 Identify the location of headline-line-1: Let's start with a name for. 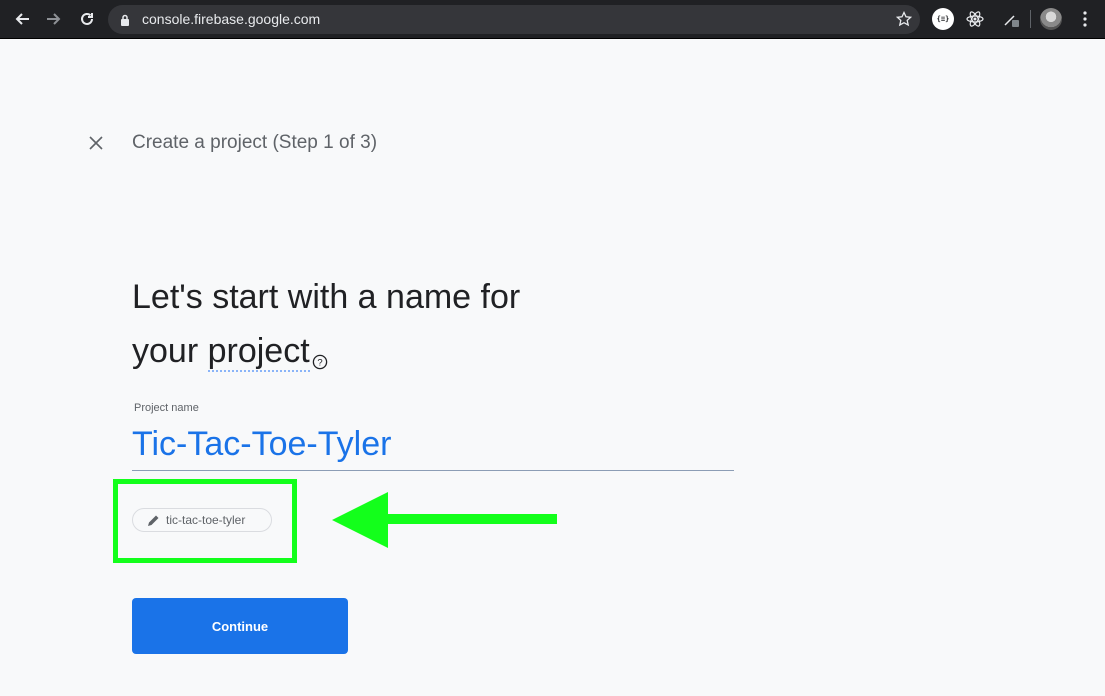
(326, 297).